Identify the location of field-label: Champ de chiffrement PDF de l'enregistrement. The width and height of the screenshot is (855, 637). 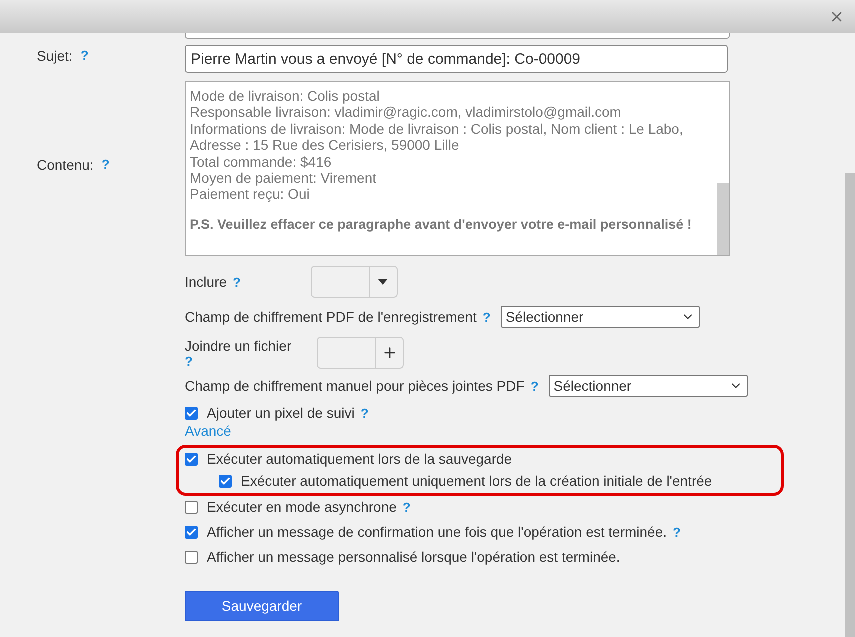
(331, 317).